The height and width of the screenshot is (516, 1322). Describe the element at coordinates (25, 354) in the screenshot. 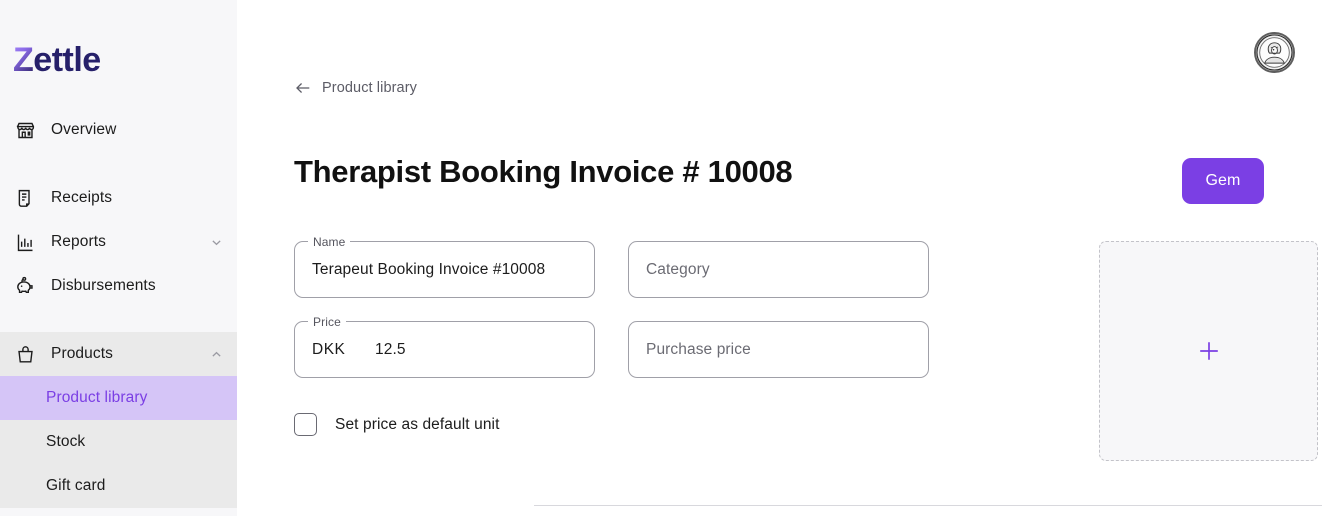

I see `shopping-bag-icon` at that location.